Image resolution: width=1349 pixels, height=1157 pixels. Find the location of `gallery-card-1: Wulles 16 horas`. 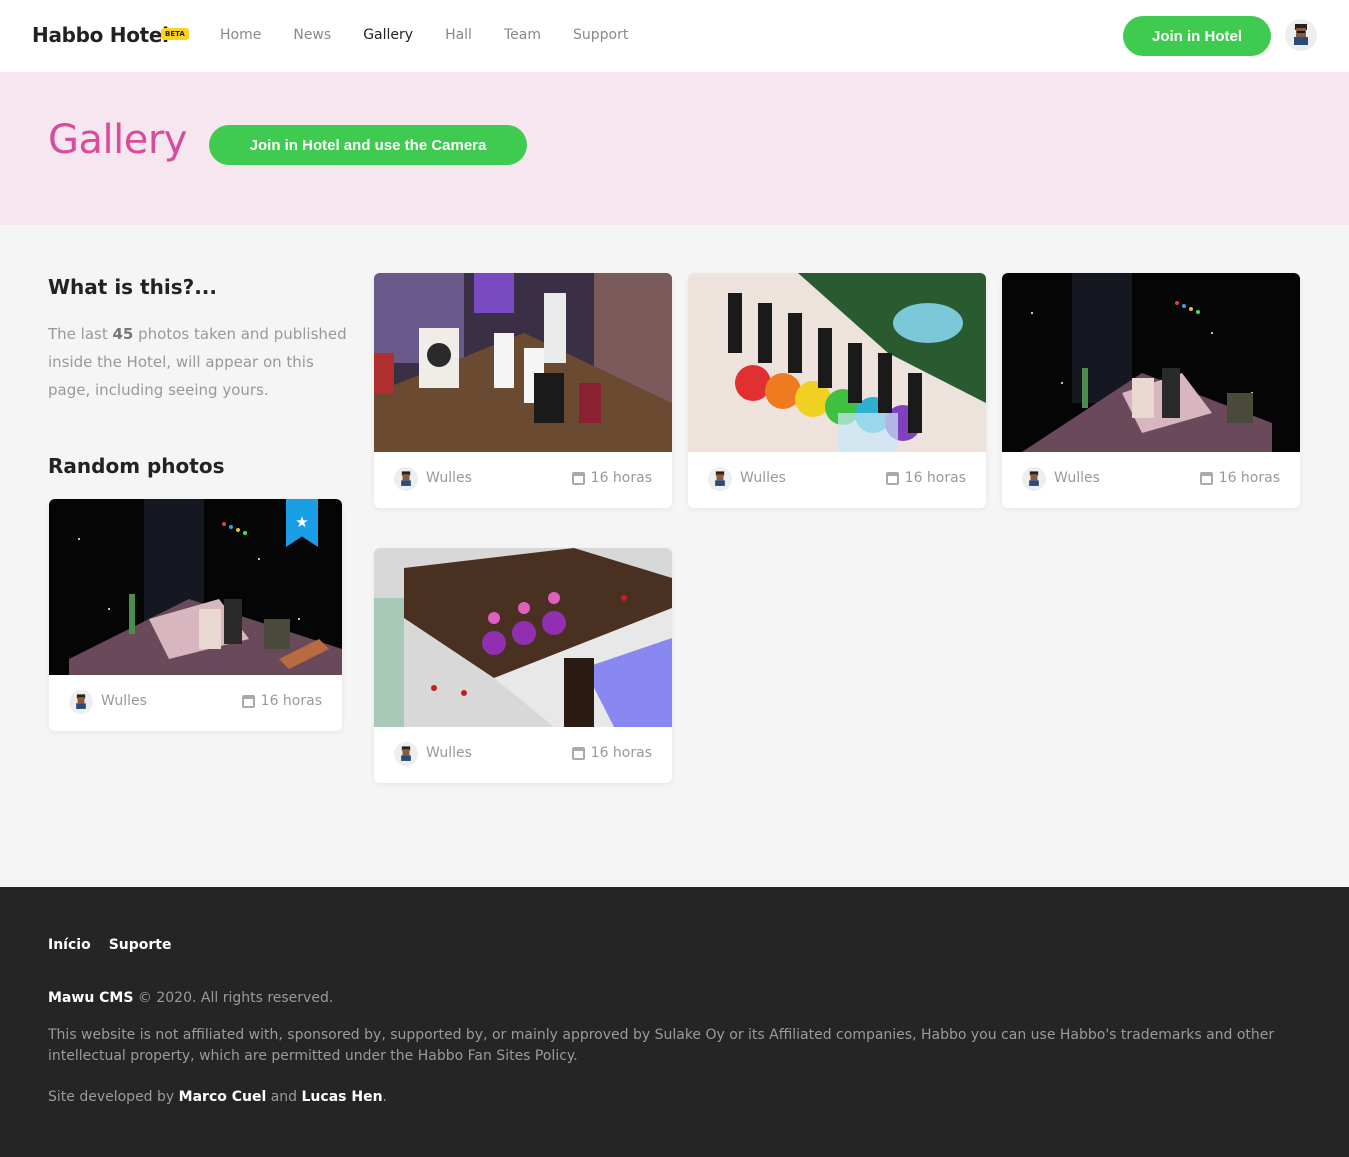

gallery-card-1: Wulles 16 horas is located at coordinates (523, 390).